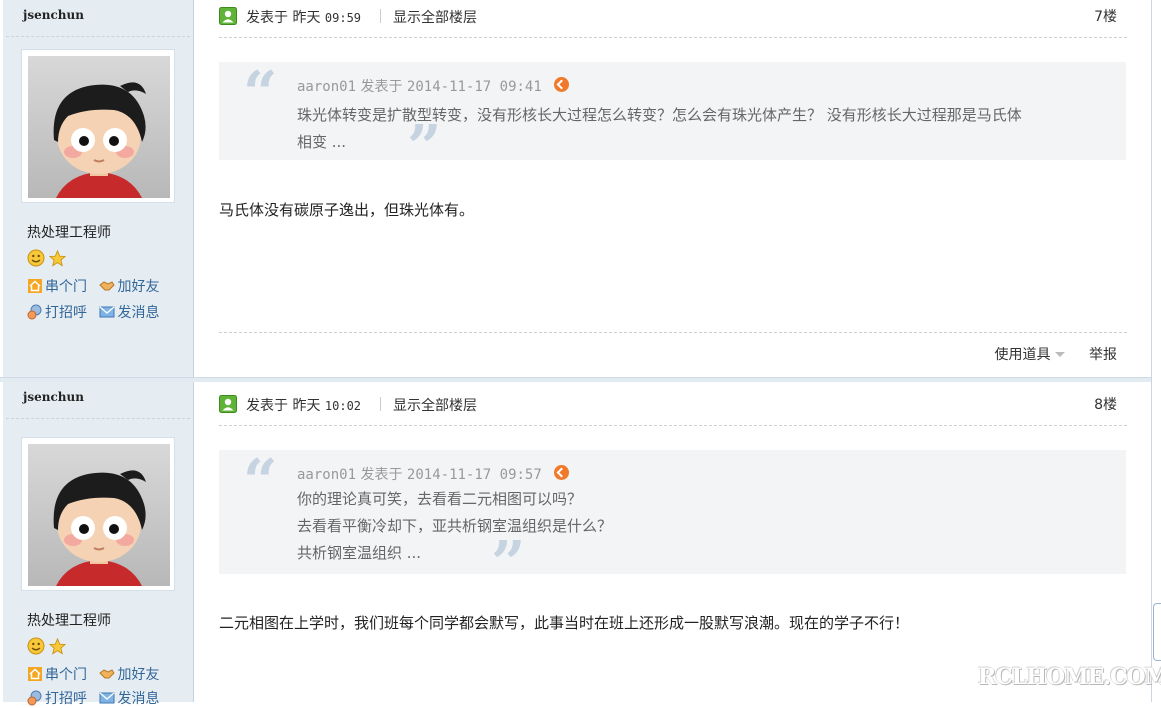  What do you see at coordinates (673, 16) in the screenshot?
I see `post-header: 发表于 昨天 09:59 显示全部楼层 7楼` at bounding box center [673, 16].